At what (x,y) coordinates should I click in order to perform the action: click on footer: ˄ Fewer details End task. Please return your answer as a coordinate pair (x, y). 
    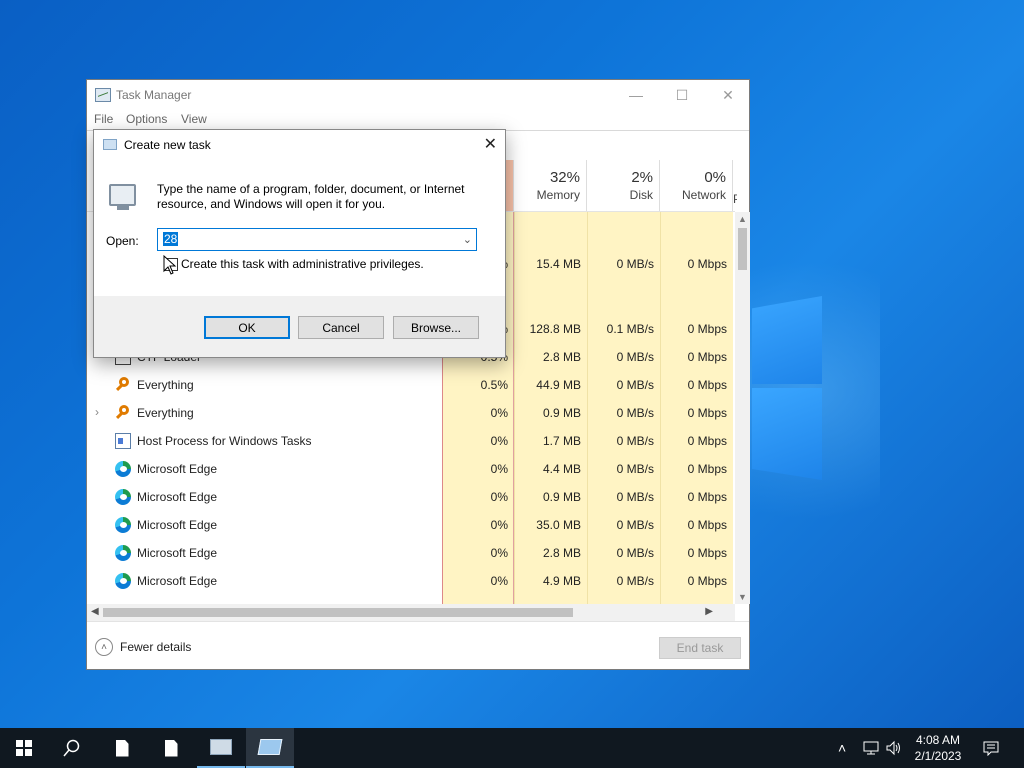
    Looking at the image, I should click on (418, 646).